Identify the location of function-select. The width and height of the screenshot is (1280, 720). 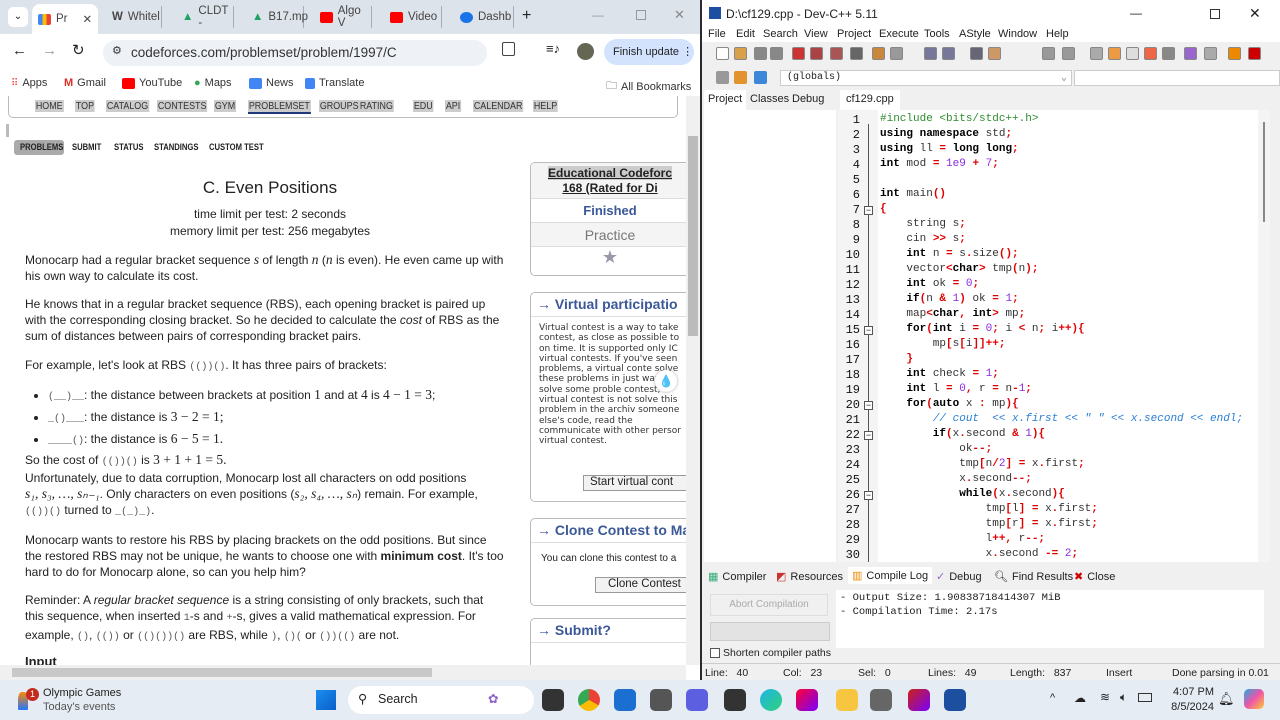
(1177, 78).